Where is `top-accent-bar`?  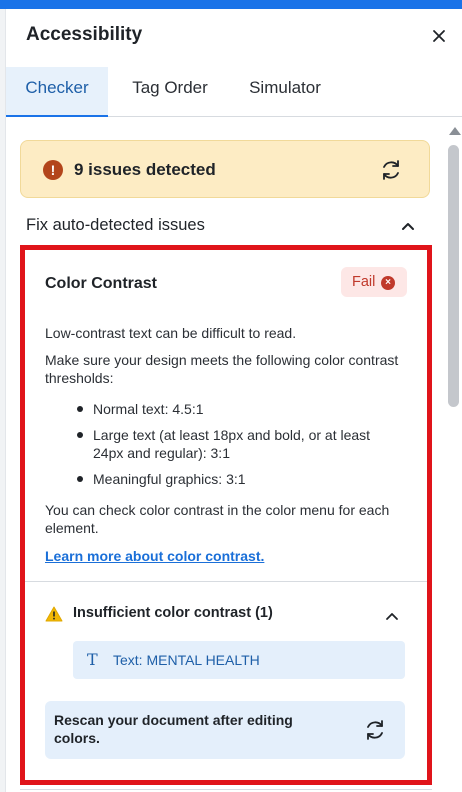 top-accent-bar is located at coordinates (231, 4).